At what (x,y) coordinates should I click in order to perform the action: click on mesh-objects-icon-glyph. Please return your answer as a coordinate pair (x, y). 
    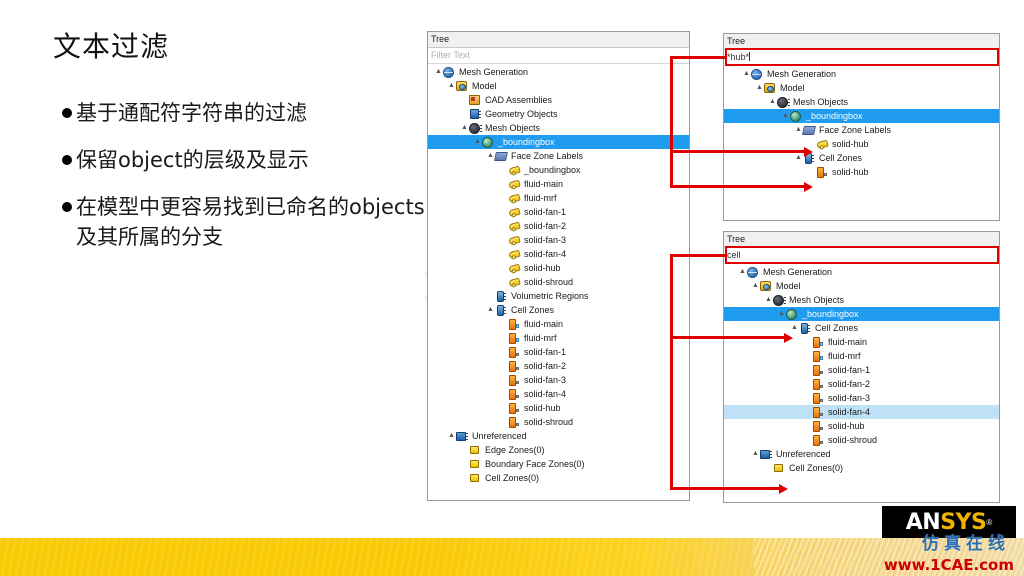
    Looking at the image, I should click on (475, 128).